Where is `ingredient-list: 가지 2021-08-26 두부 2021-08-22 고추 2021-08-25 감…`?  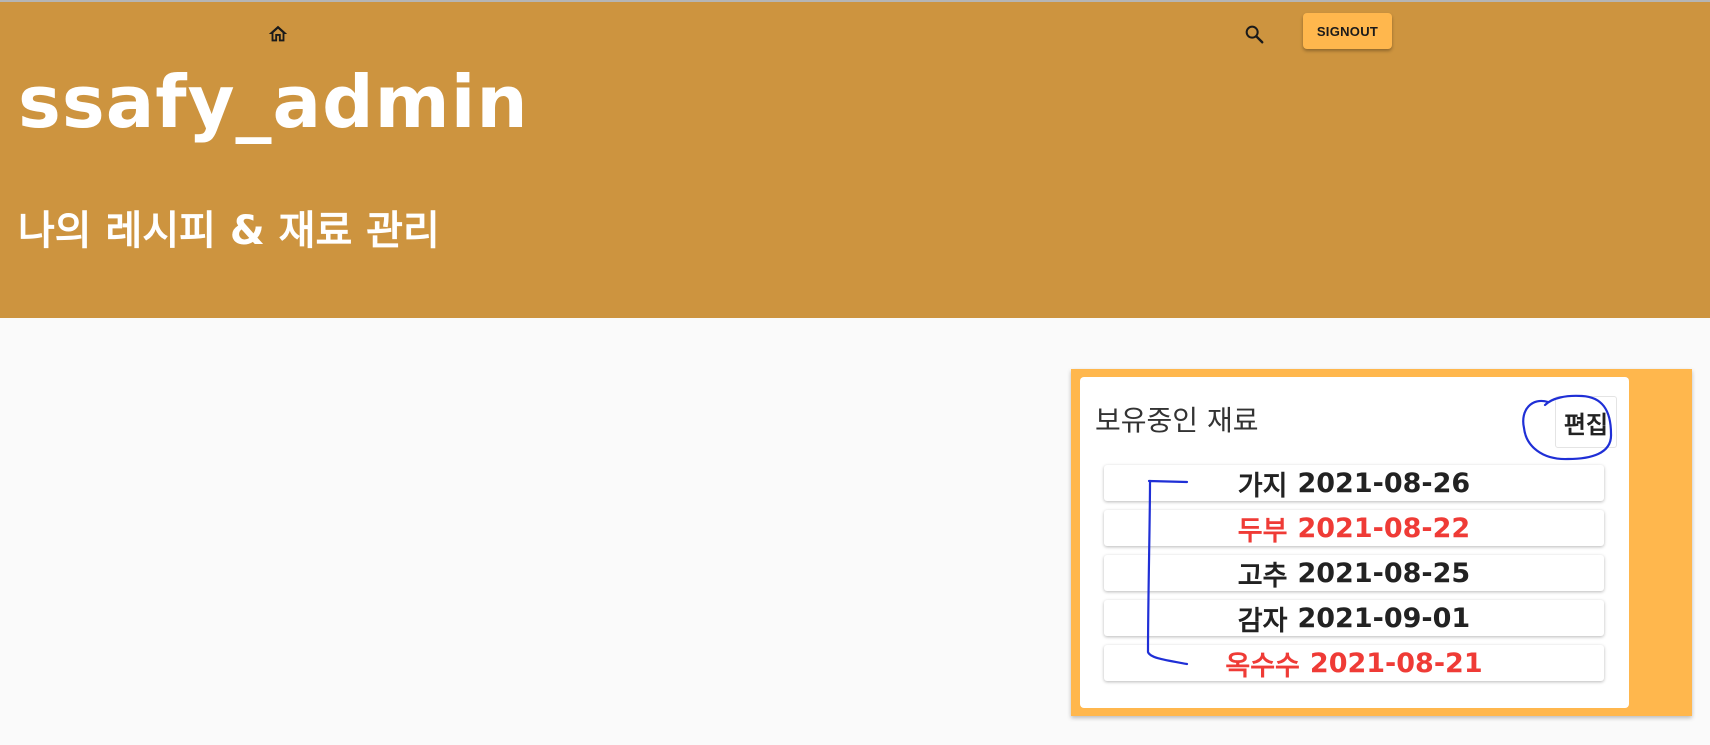
ingredient-list: 가지 2021-08-26 두부 2021-08-22 고추 2021-08-25 감… is located at coordinates (1354, 577).